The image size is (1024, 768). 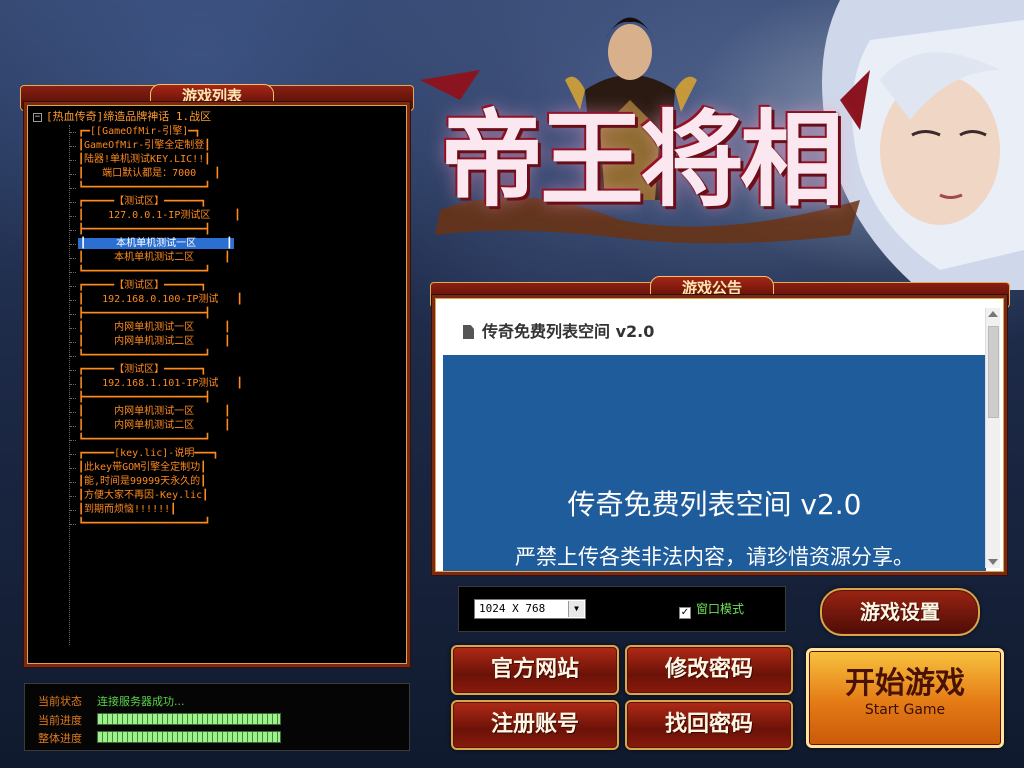 What do you see at coordinates (900, 612) in the screenshot?
I see `game-settings-button: 游戏设置` at bounding box center [900, 612].